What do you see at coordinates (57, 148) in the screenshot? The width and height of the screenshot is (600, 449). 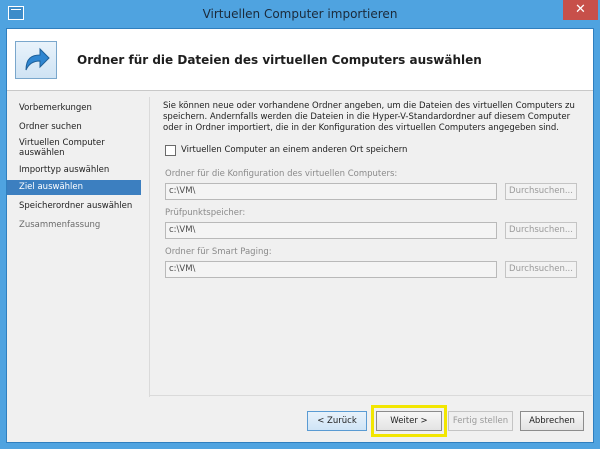 I see `nav-step-computer-auswaehlen: Virtuellen Computer auswählen` at bounding box center [57, 148].